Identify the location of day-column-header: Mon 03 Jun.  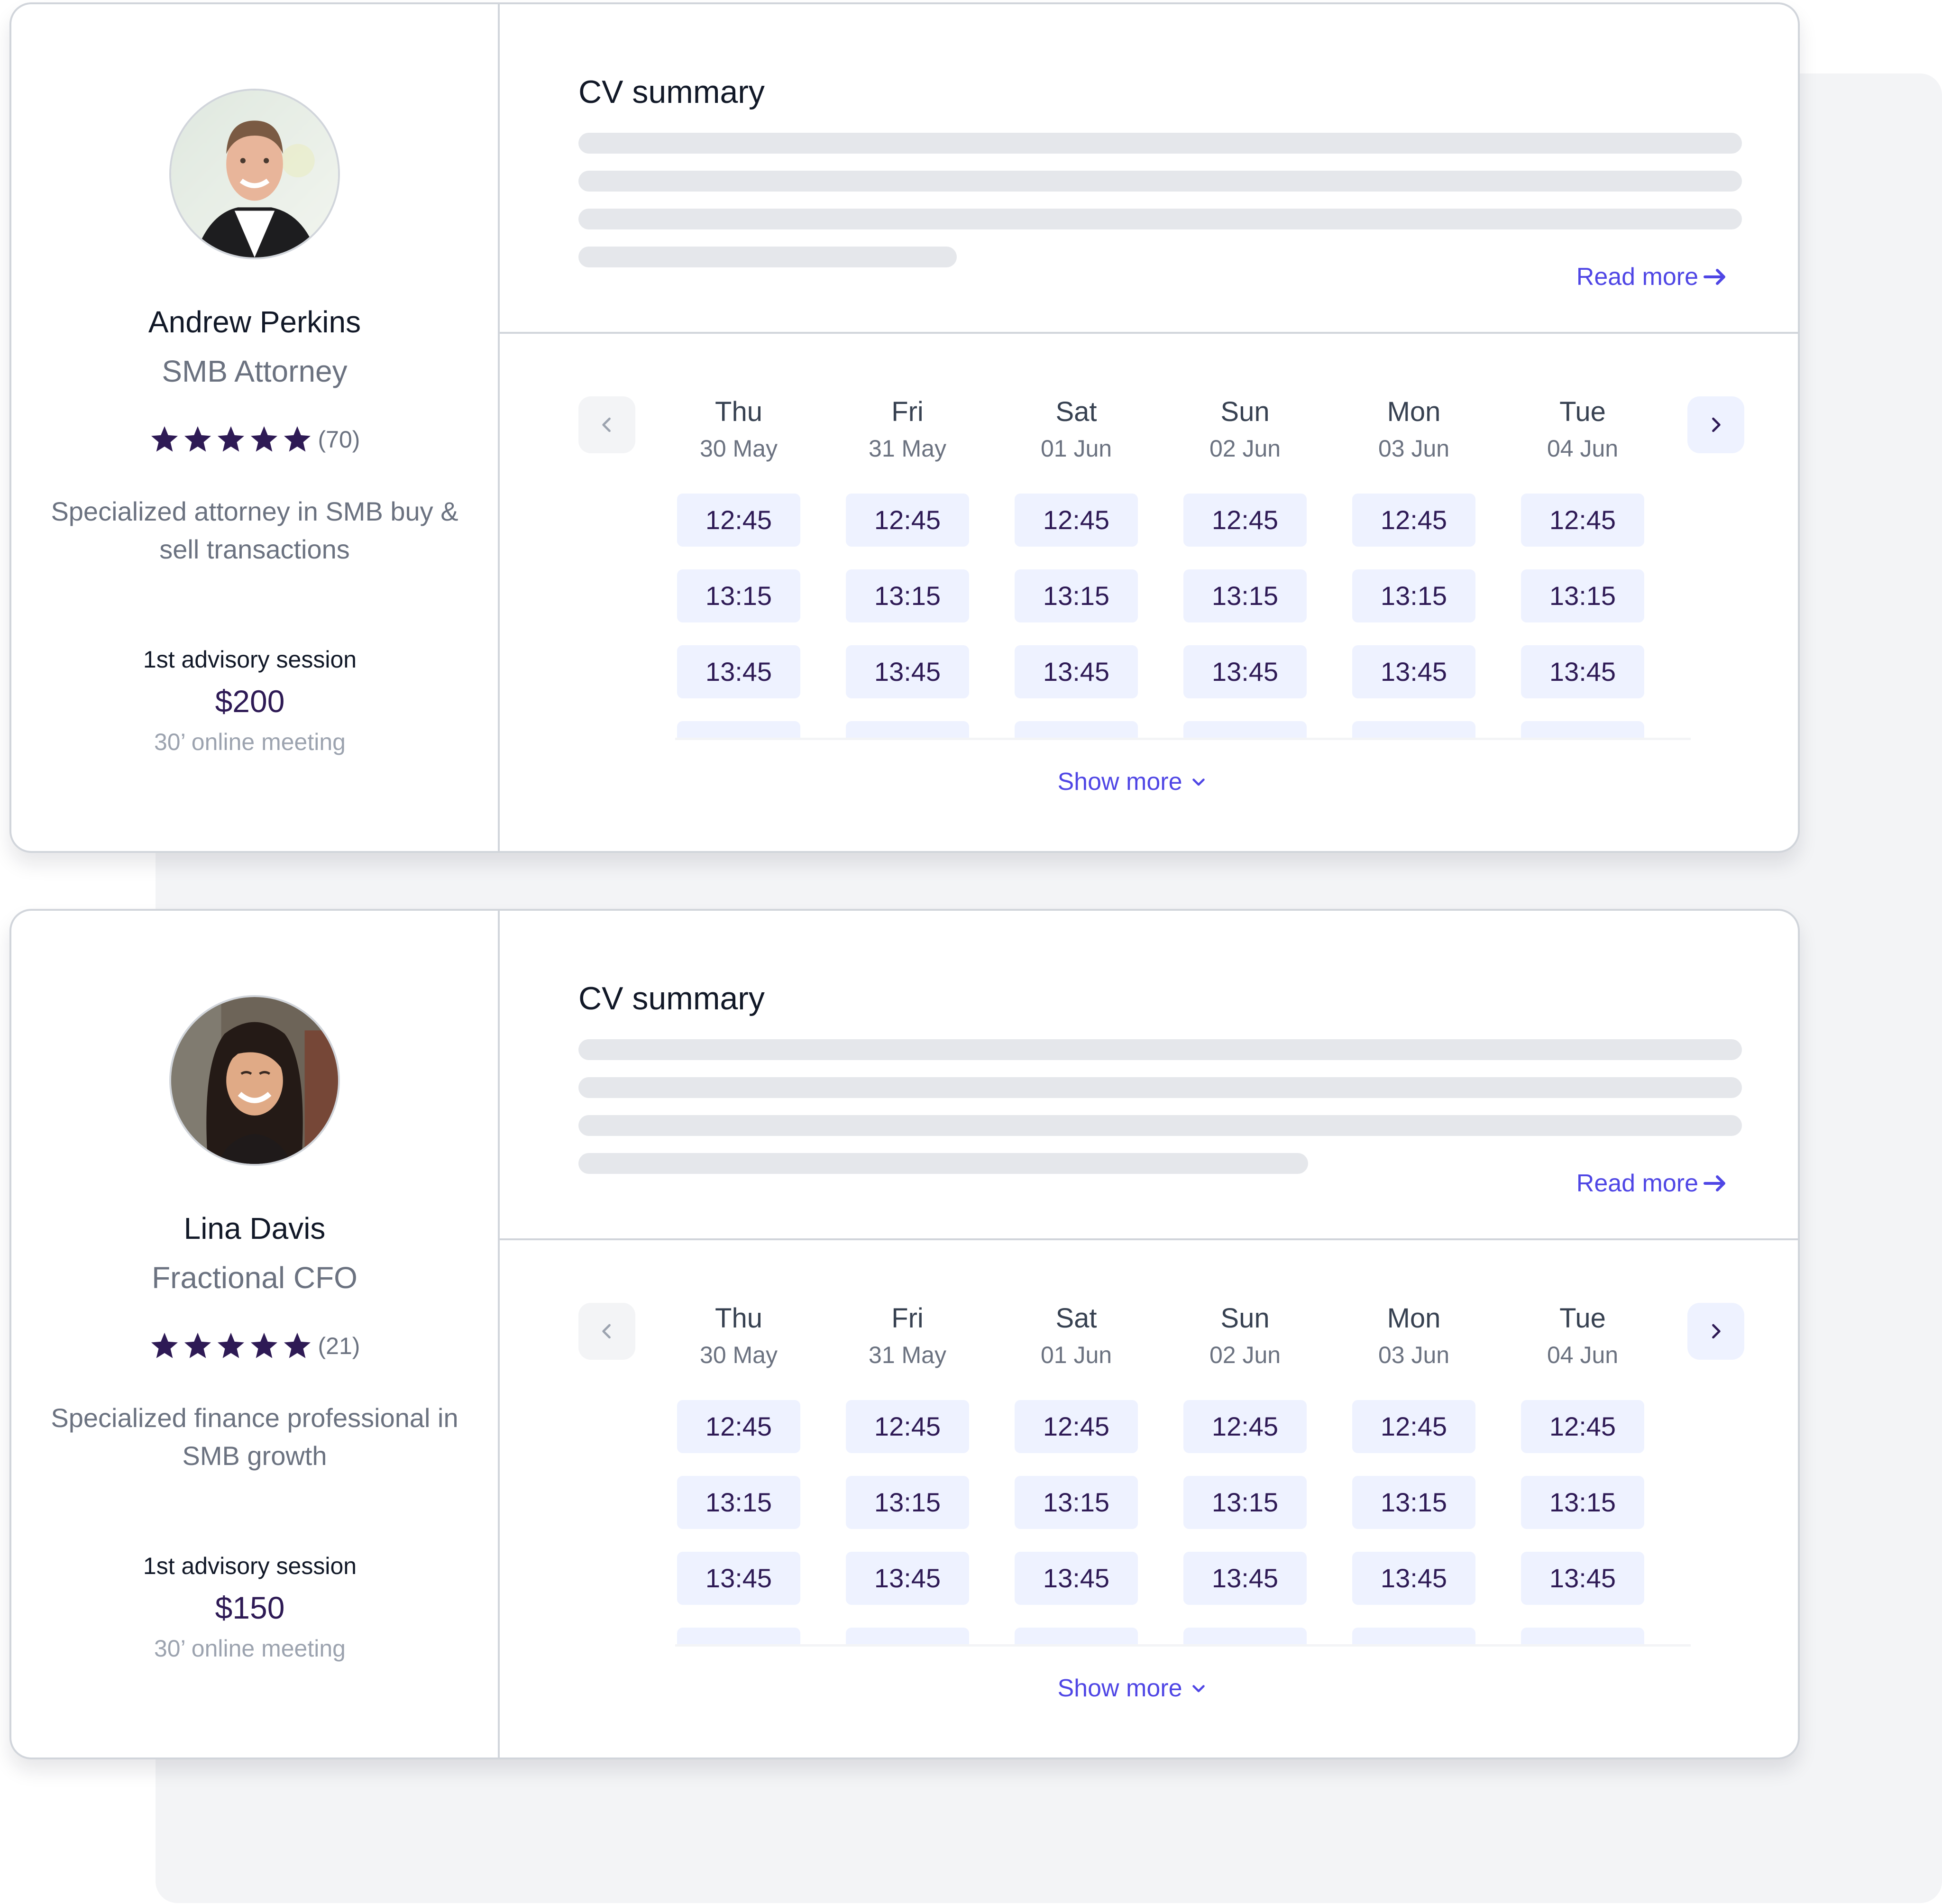
(1414, 429).